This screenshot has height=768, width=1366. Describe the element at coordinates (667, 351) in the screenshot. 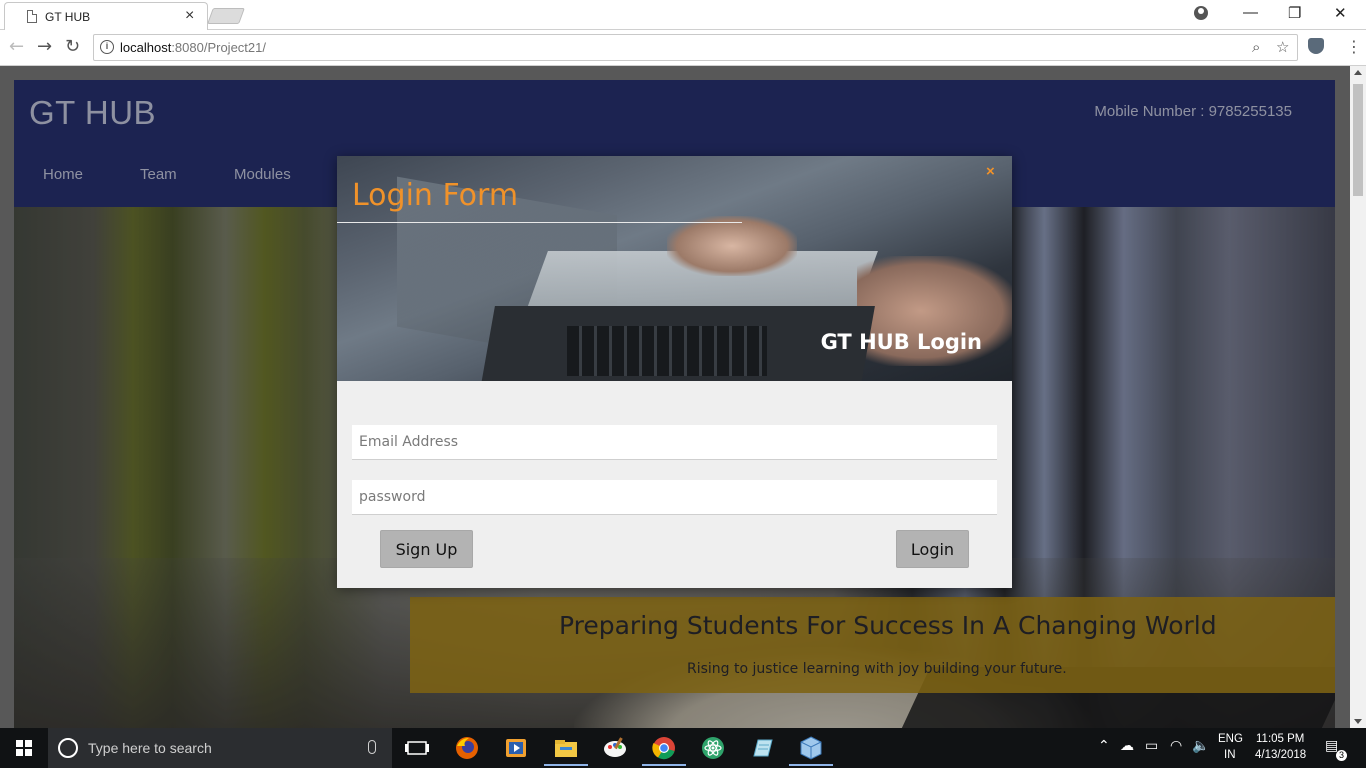

I see `image-keyboard` at that location.